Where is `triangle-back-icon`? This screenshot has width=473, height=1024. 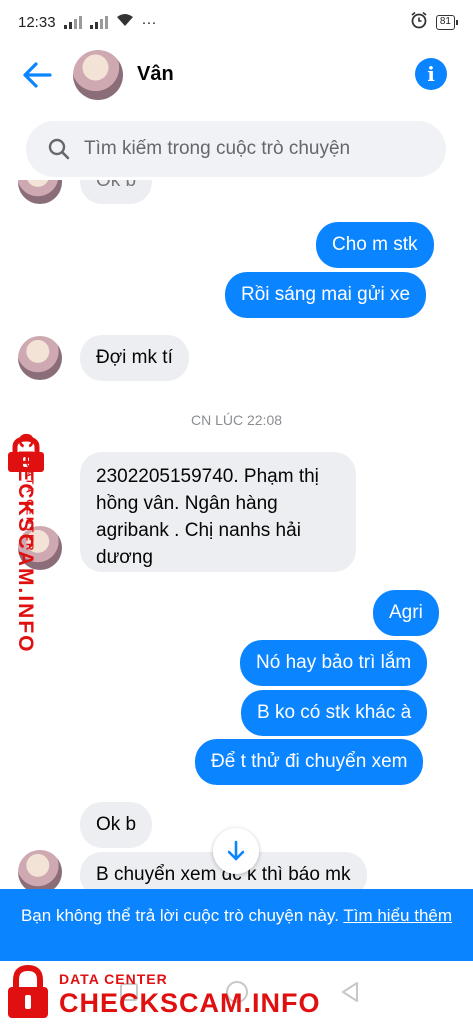 triangle-back-icon is located at coordinates (350, 992).